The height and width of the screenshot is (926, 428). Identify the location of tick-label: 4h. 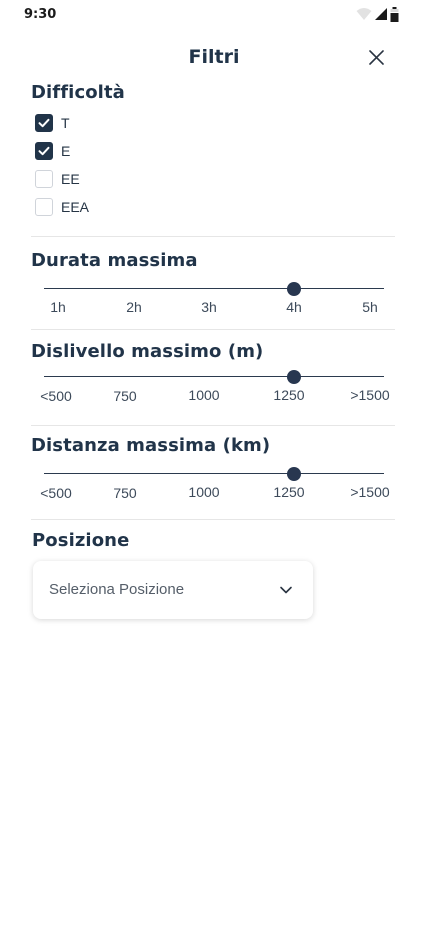
(294, 307).